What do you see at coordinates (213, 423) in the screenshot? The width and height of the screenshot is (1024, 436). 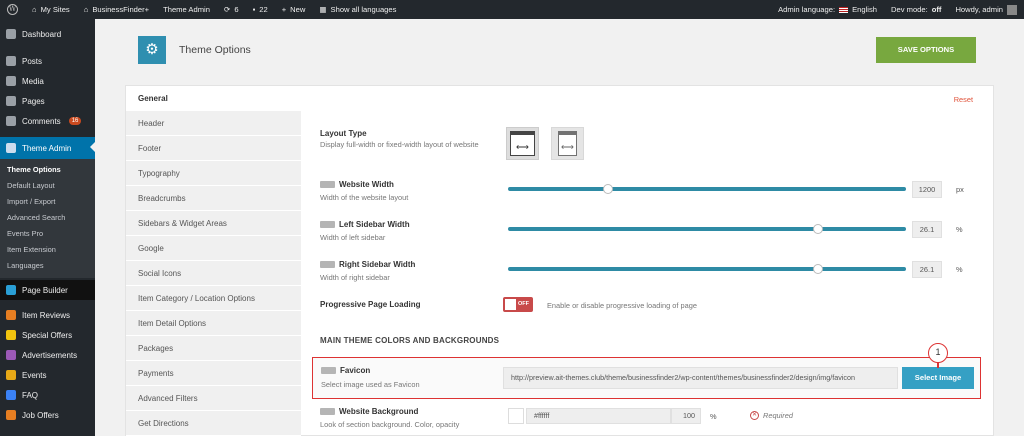 I see `tab-get-directions: Get Directions` at bounding box center [213, 423].